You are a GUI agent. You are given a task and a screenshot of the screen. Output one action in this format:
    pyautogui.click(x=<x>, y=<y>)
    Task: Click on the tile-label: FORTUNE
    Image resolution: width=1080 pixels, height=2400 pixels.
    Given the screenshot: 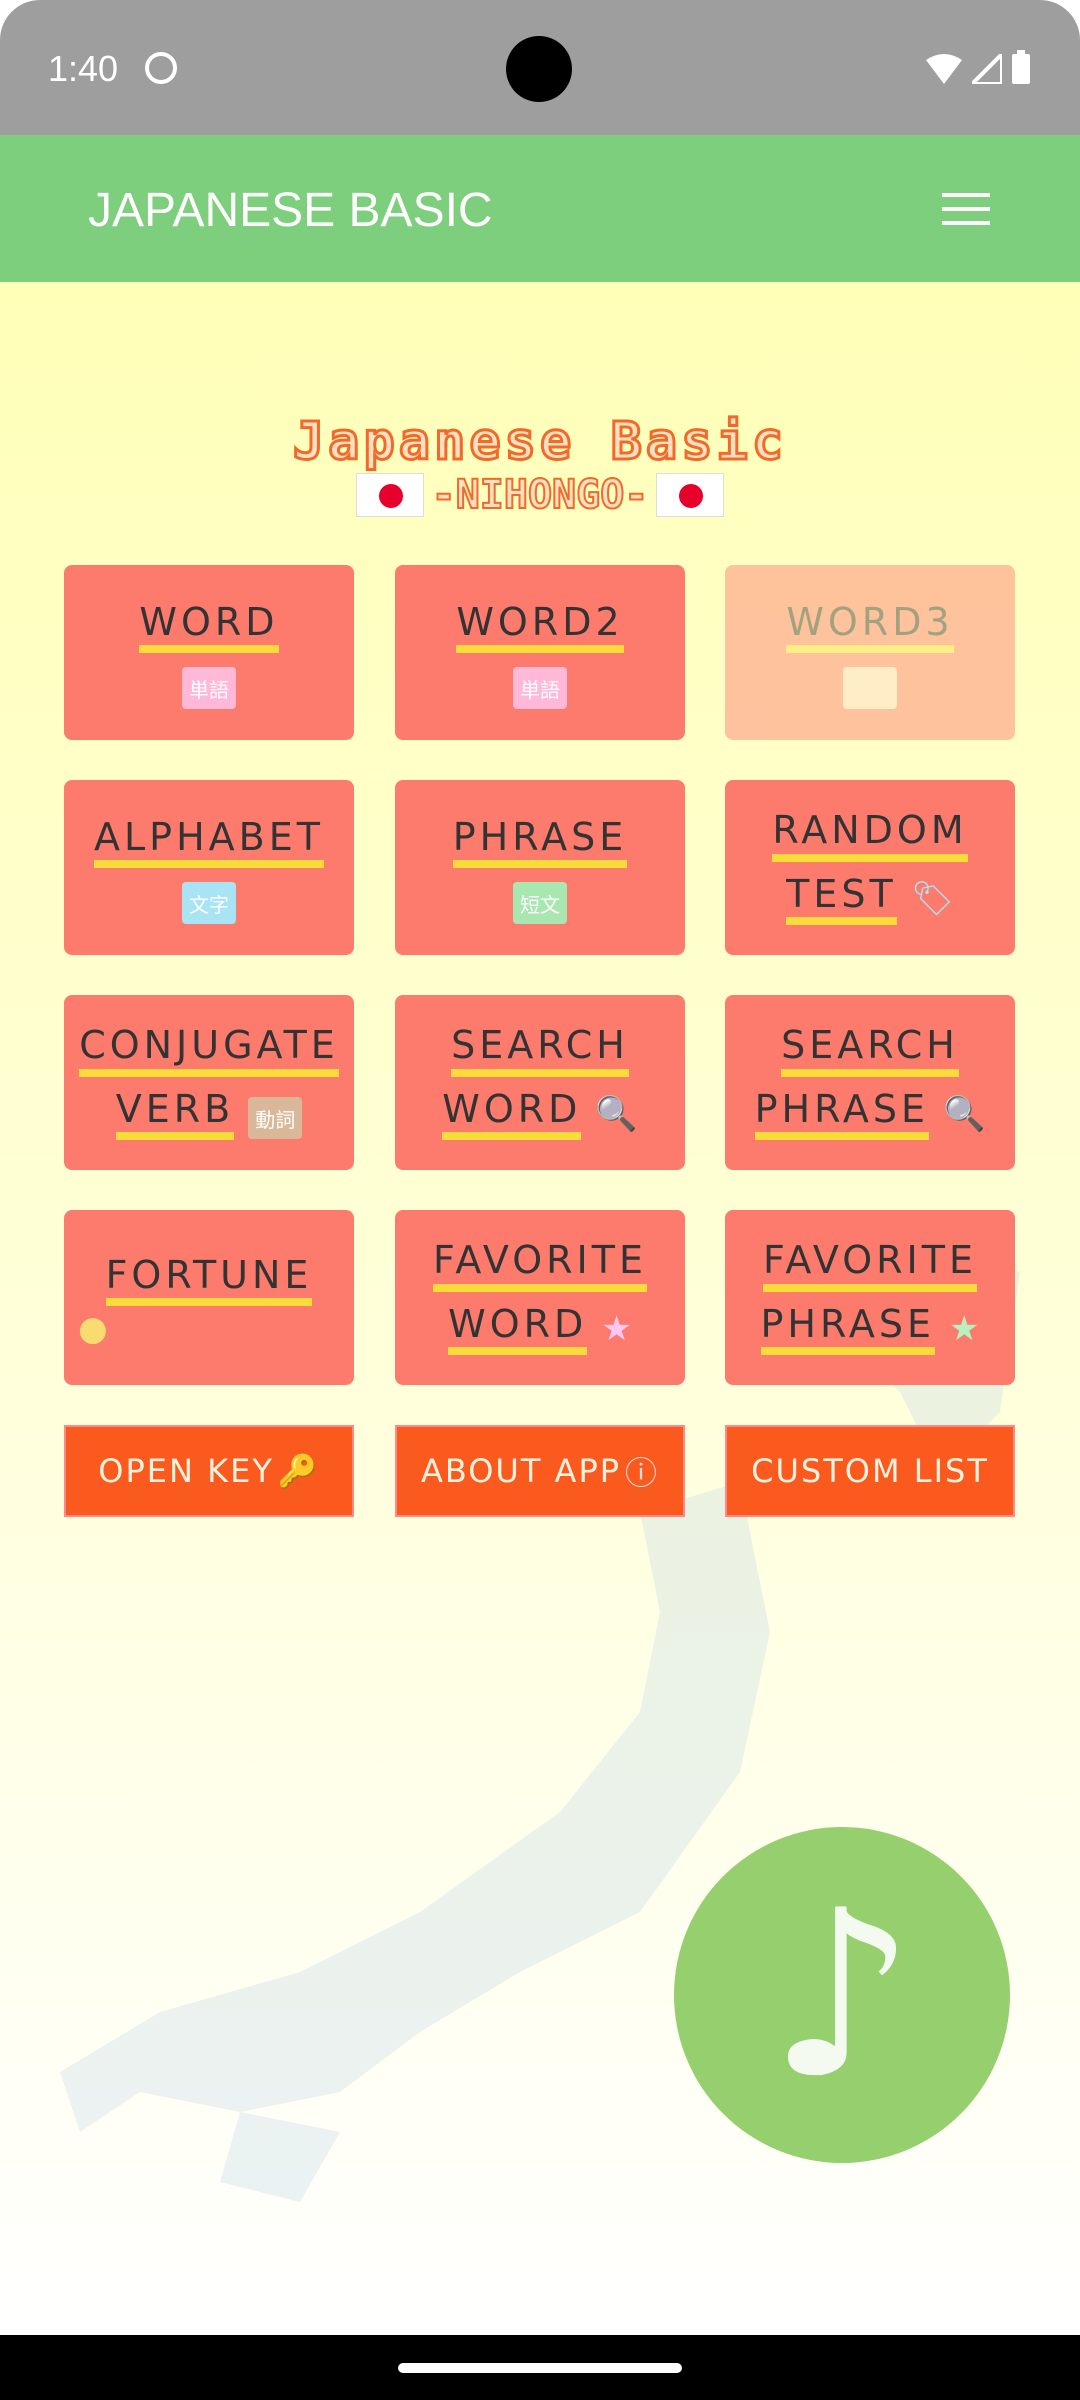 What is the action you would take?
    pyautogui.click(x=209, y=1280)
    